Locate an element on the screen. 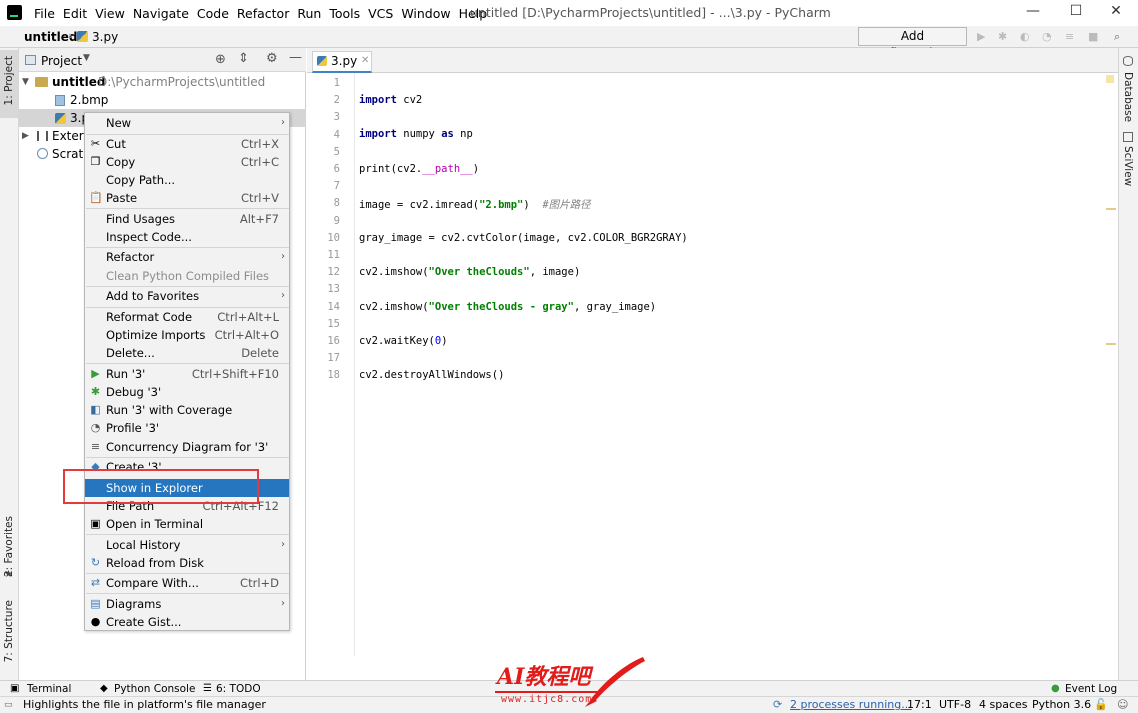 Image resolution: width=1138 pixels, height=713 pixels. chevron-right-icon: ▶ is located at coordinates (25, 136).